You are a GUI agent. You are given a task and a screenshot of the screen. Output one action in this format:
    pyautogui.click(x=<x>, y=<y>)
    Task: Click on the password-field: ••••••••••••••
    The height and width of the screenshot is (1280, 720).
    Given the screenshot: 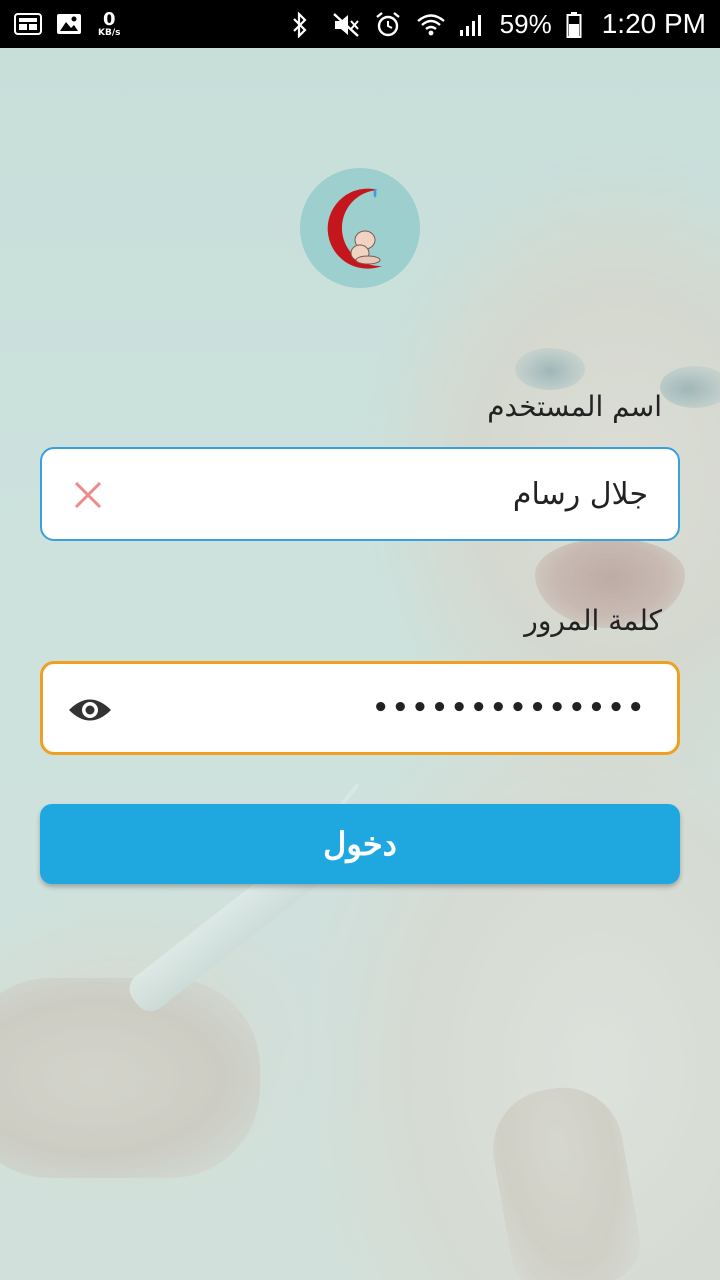 What is the action you would take?
    pyautogui.click(x=360, y=708)
    